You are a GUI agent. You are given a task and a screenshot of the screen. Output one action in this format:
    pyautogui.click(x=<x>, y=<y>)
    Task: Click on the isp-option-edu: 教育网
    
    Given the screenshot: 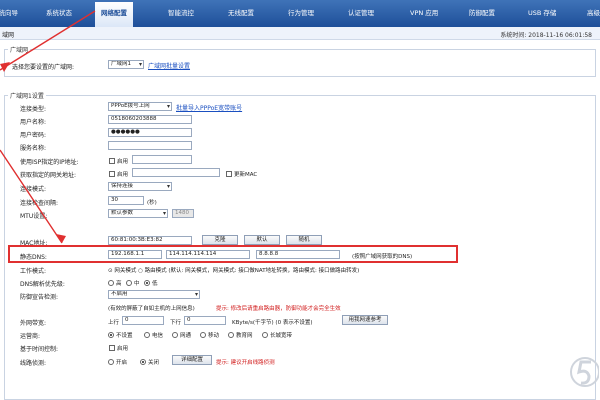 What is the action you would take?
    pyautogui.click(x=244, y=336)
    